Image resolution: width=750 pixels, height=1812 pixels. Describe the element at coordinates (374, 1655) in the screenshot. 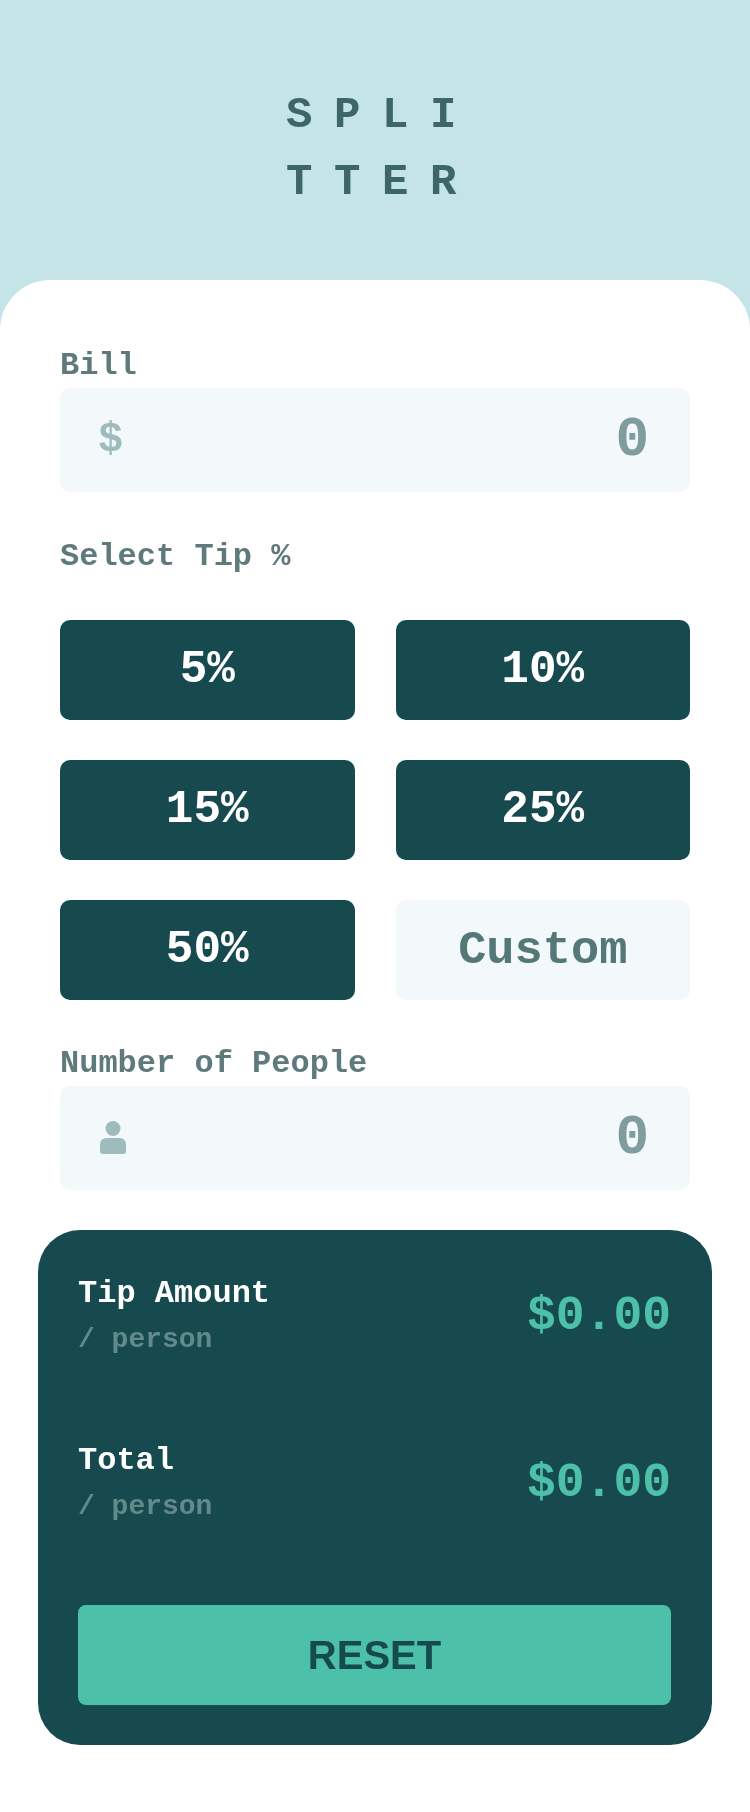

I see `reset-button: RESET` at that location.